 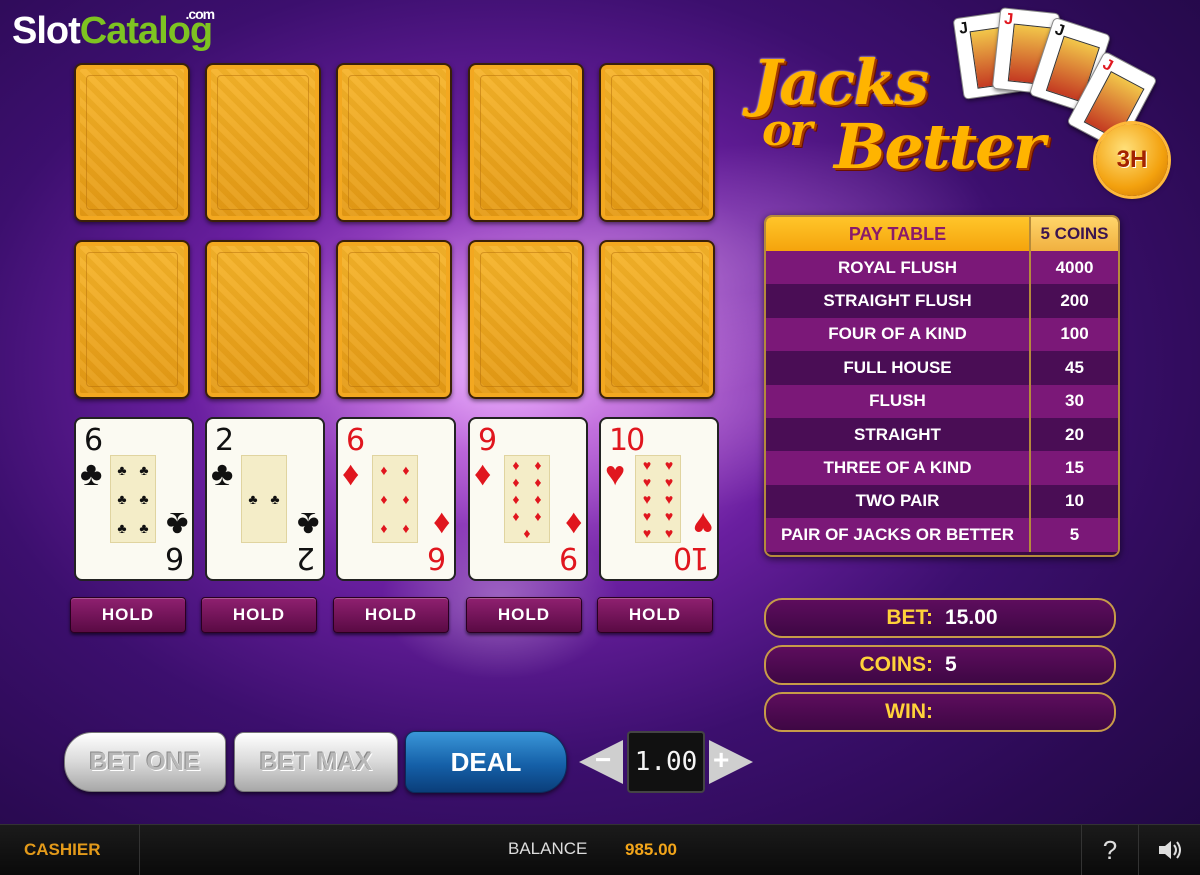 I want to click on hold-button-2: HOLD, so click(x=259, y=615).